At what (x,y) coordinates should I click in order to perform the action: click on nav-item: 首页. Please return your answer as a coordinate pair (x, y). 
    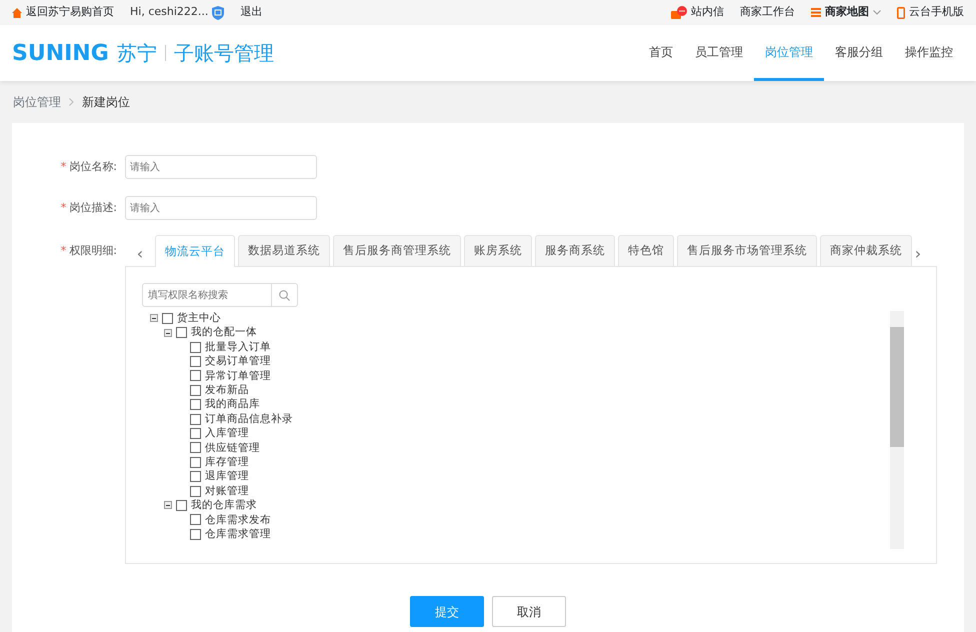
    Looking at the image, I should click on (661, 53).